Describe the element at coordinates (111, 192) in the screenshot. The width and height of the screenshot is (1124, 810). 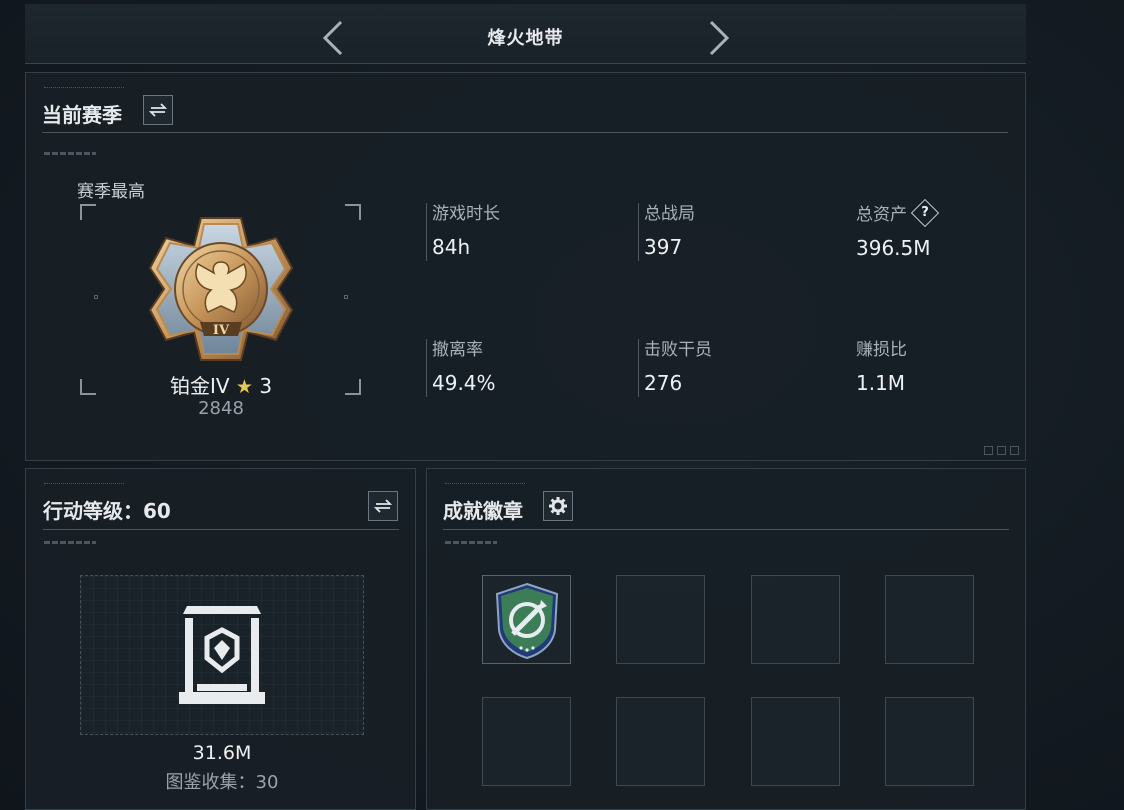
I see `season-best-label: 赛季最高` at that location.